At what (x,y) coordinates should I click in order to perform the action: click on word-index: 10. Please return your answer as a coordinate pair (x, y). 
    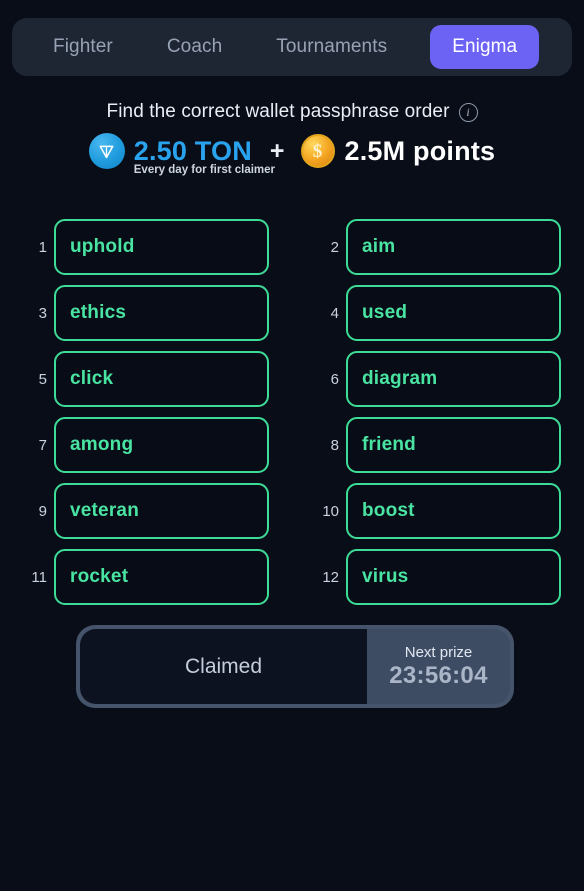
    Looking at the image, I should click on (330, 511).